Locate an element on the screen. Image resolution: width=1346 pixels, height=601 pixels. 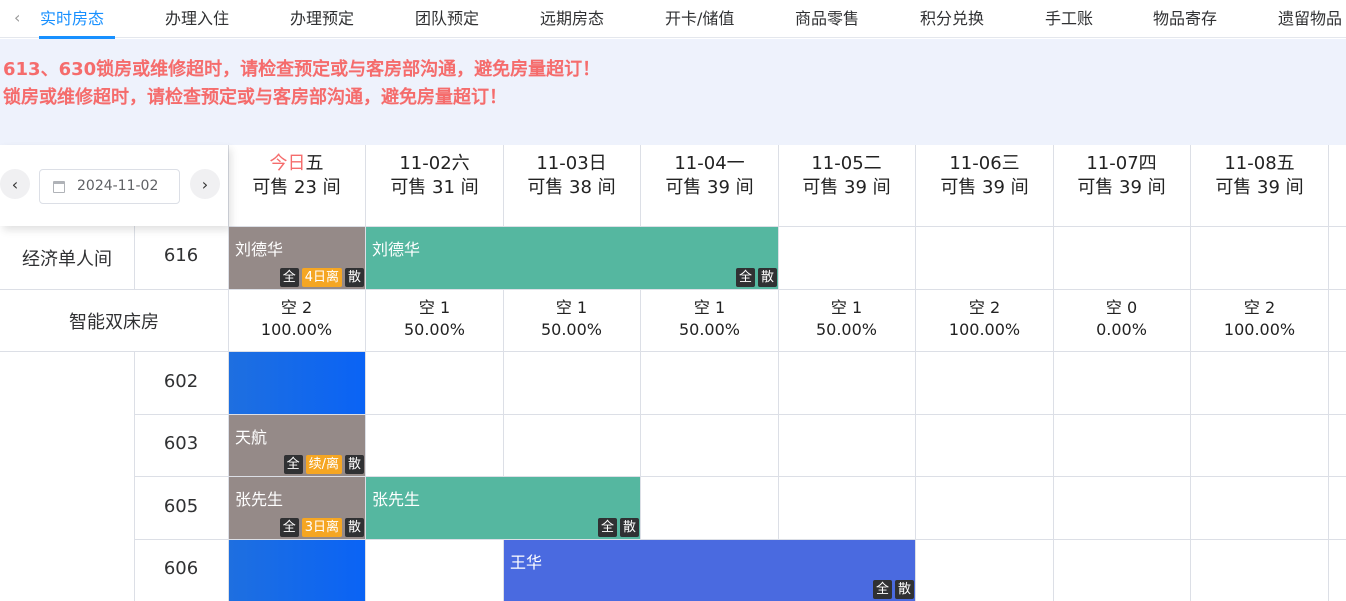
weekday: 六 is located at coordinates (460, 163).